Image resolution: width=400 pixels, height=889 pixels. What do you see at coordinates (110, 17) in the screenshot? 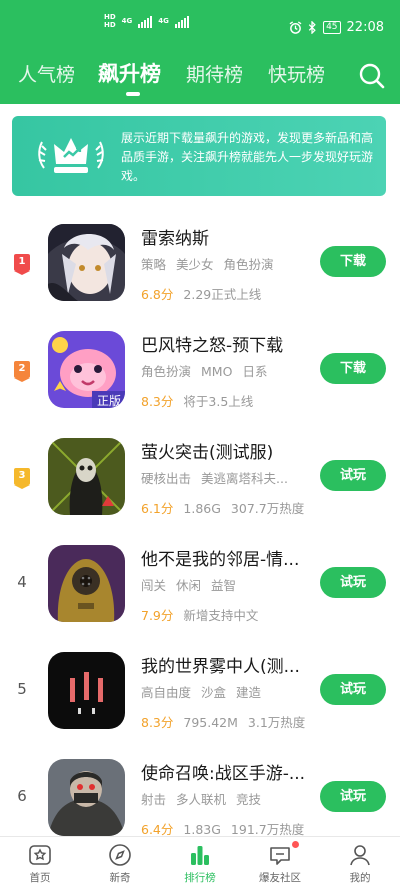
I see `sim1-label: HD` at bounding box center [110, 17].